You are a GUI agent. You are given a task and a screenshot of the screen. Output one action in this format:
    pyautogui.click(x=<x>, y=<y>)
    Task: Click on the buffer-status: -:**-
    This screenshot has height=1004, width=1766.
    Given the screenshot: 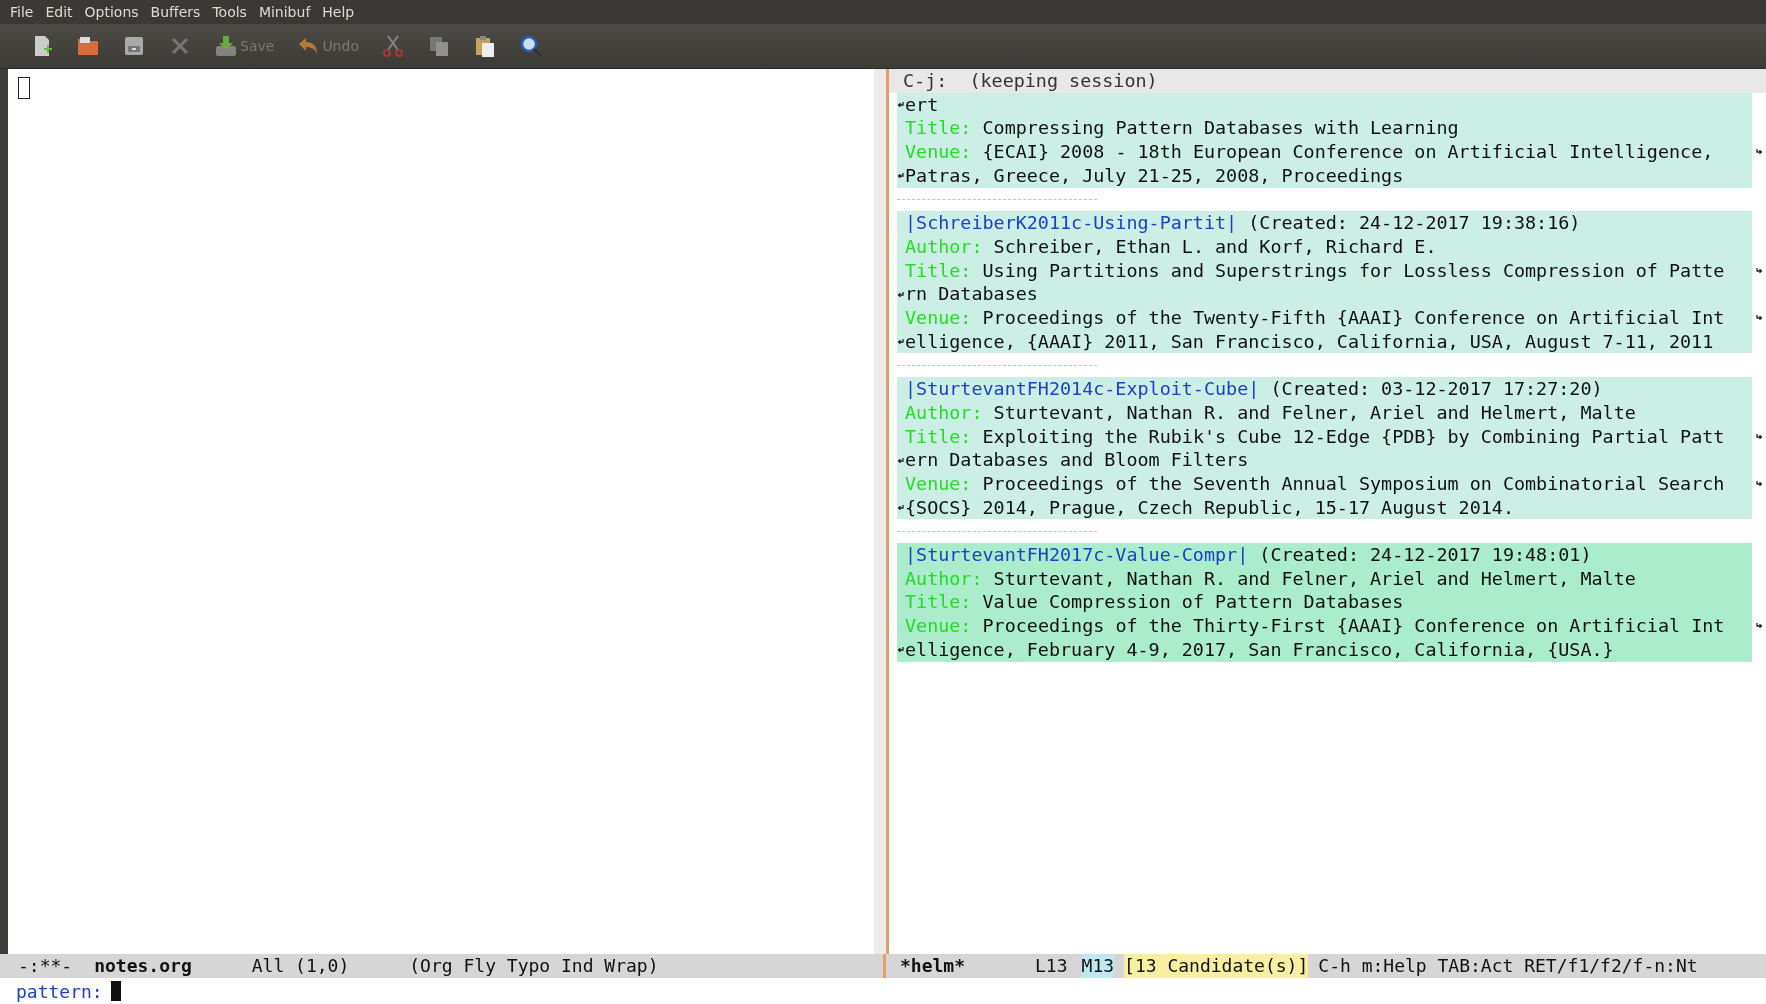 What is the action you would take?
    pyautogui.click(x=45, y=966)
    